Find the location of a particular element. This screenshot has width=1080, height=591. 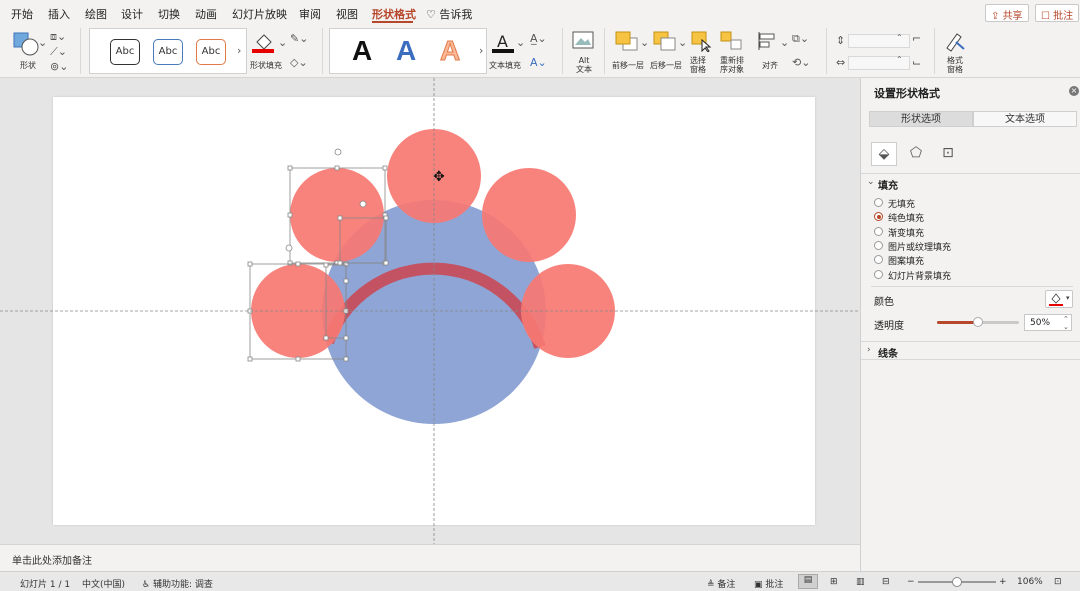

petal-circle-right is located at coordinates (568, 311).